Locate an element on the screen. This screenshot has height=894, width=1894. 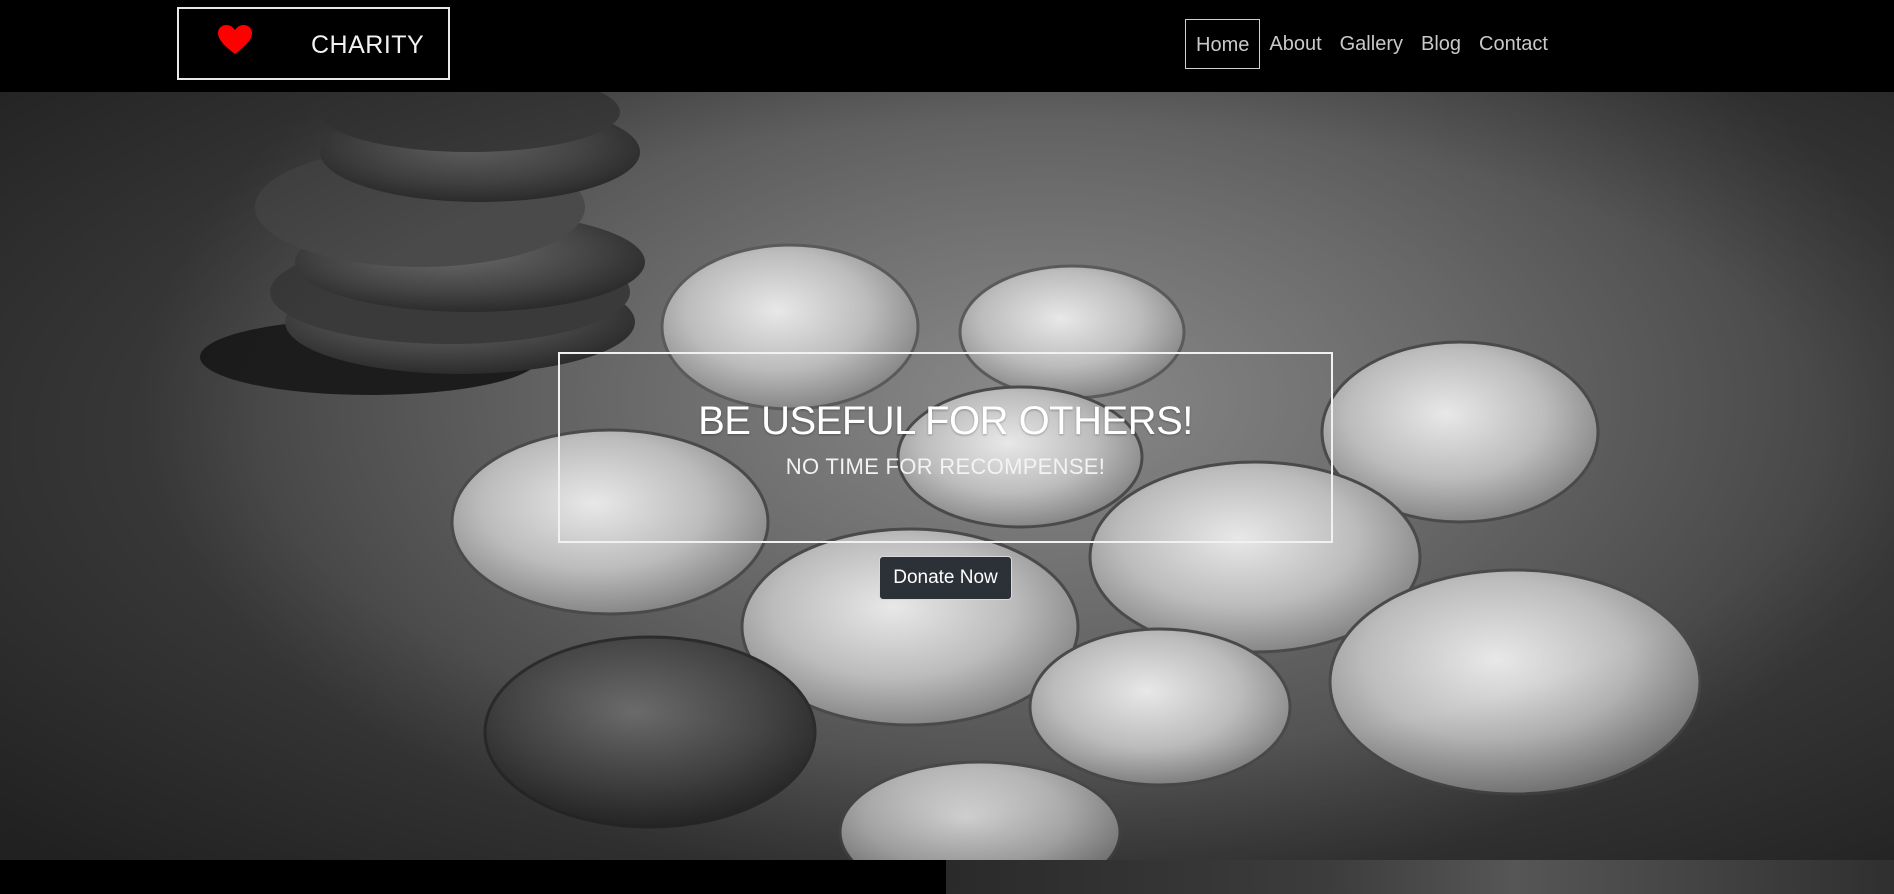
nav-gallery: Gallery is located at coordinates (1371, 44).